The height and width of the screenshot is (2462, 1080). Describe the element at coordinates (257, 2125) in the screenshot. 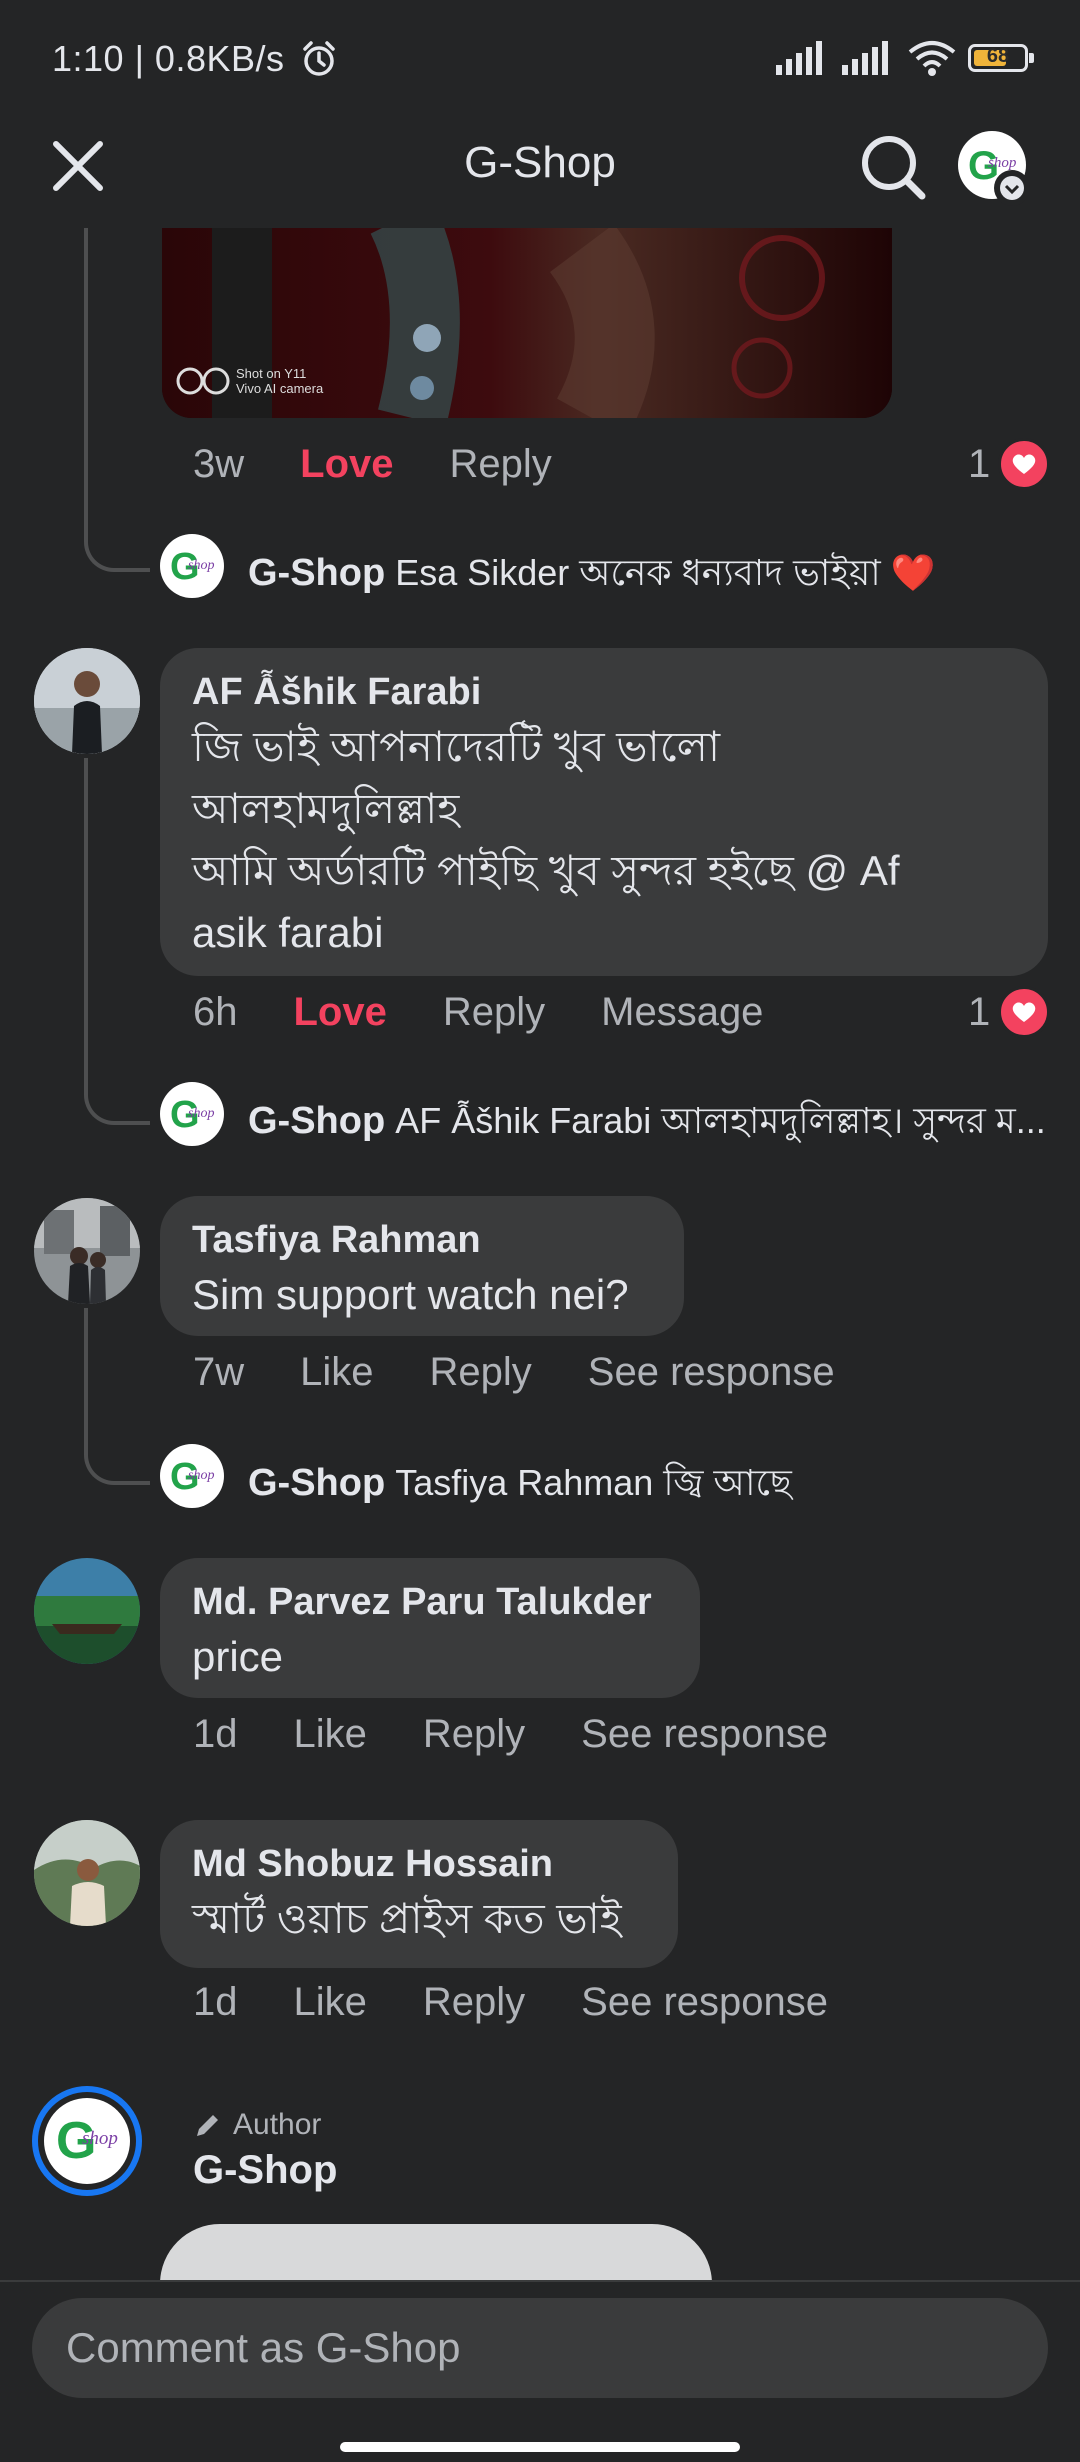

I see `author-badge: Author` at that location.